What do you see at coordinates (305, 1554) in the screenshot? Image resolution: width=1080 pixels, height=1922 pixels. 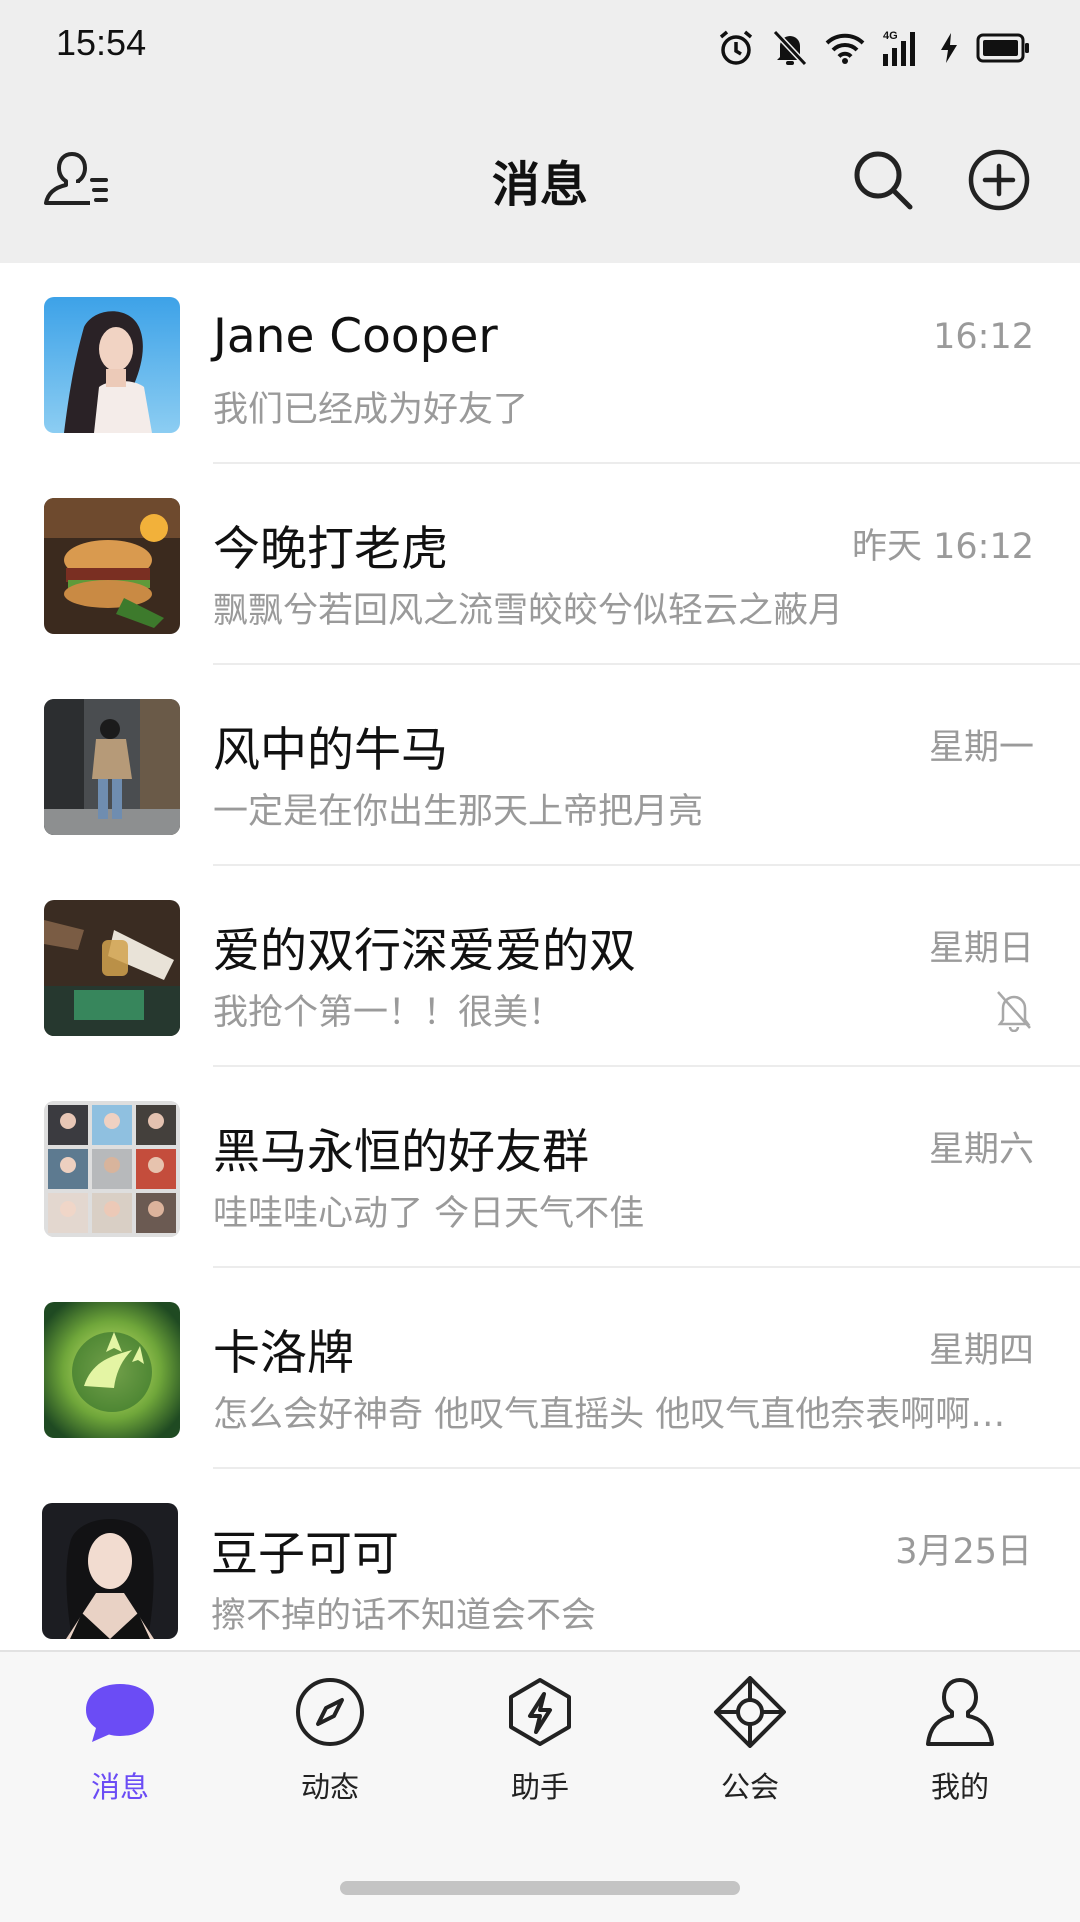 I see `chat-name: 豆子可可` at bounding box center [305, 1554].